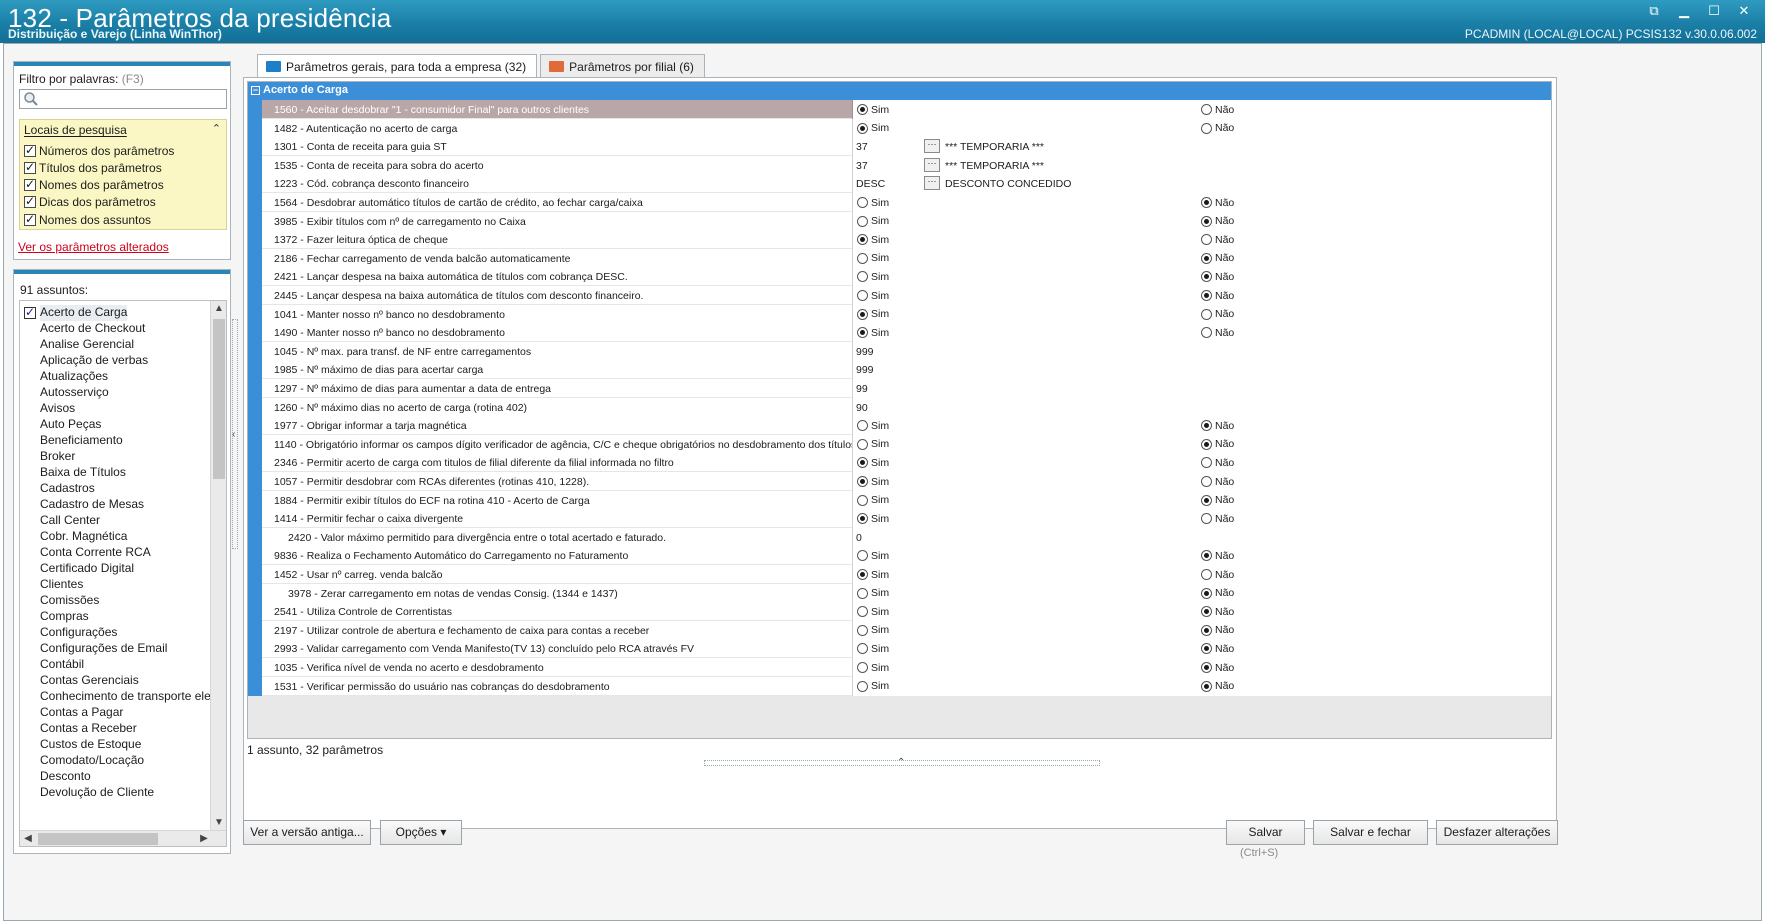 Image resolution: width=1765 pixels, height=924 pixels. I want to click on option-numeros: Números dos parâmetros, so click(99, 151).